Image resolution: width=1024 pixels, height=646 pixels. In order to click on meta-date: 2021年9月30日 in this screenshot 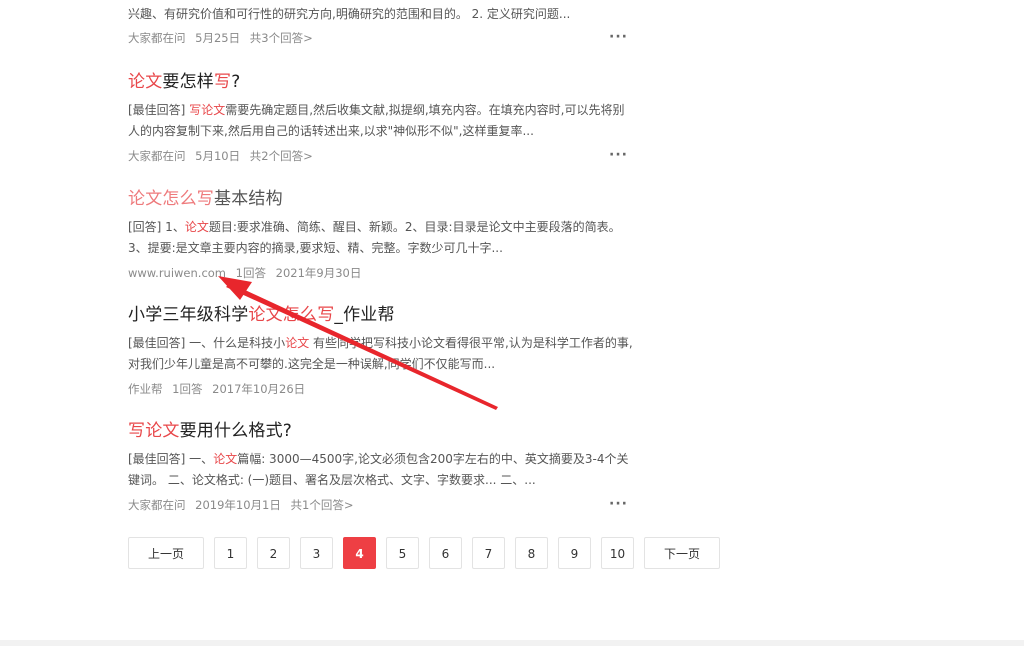, I will do `click(318, 273)`.